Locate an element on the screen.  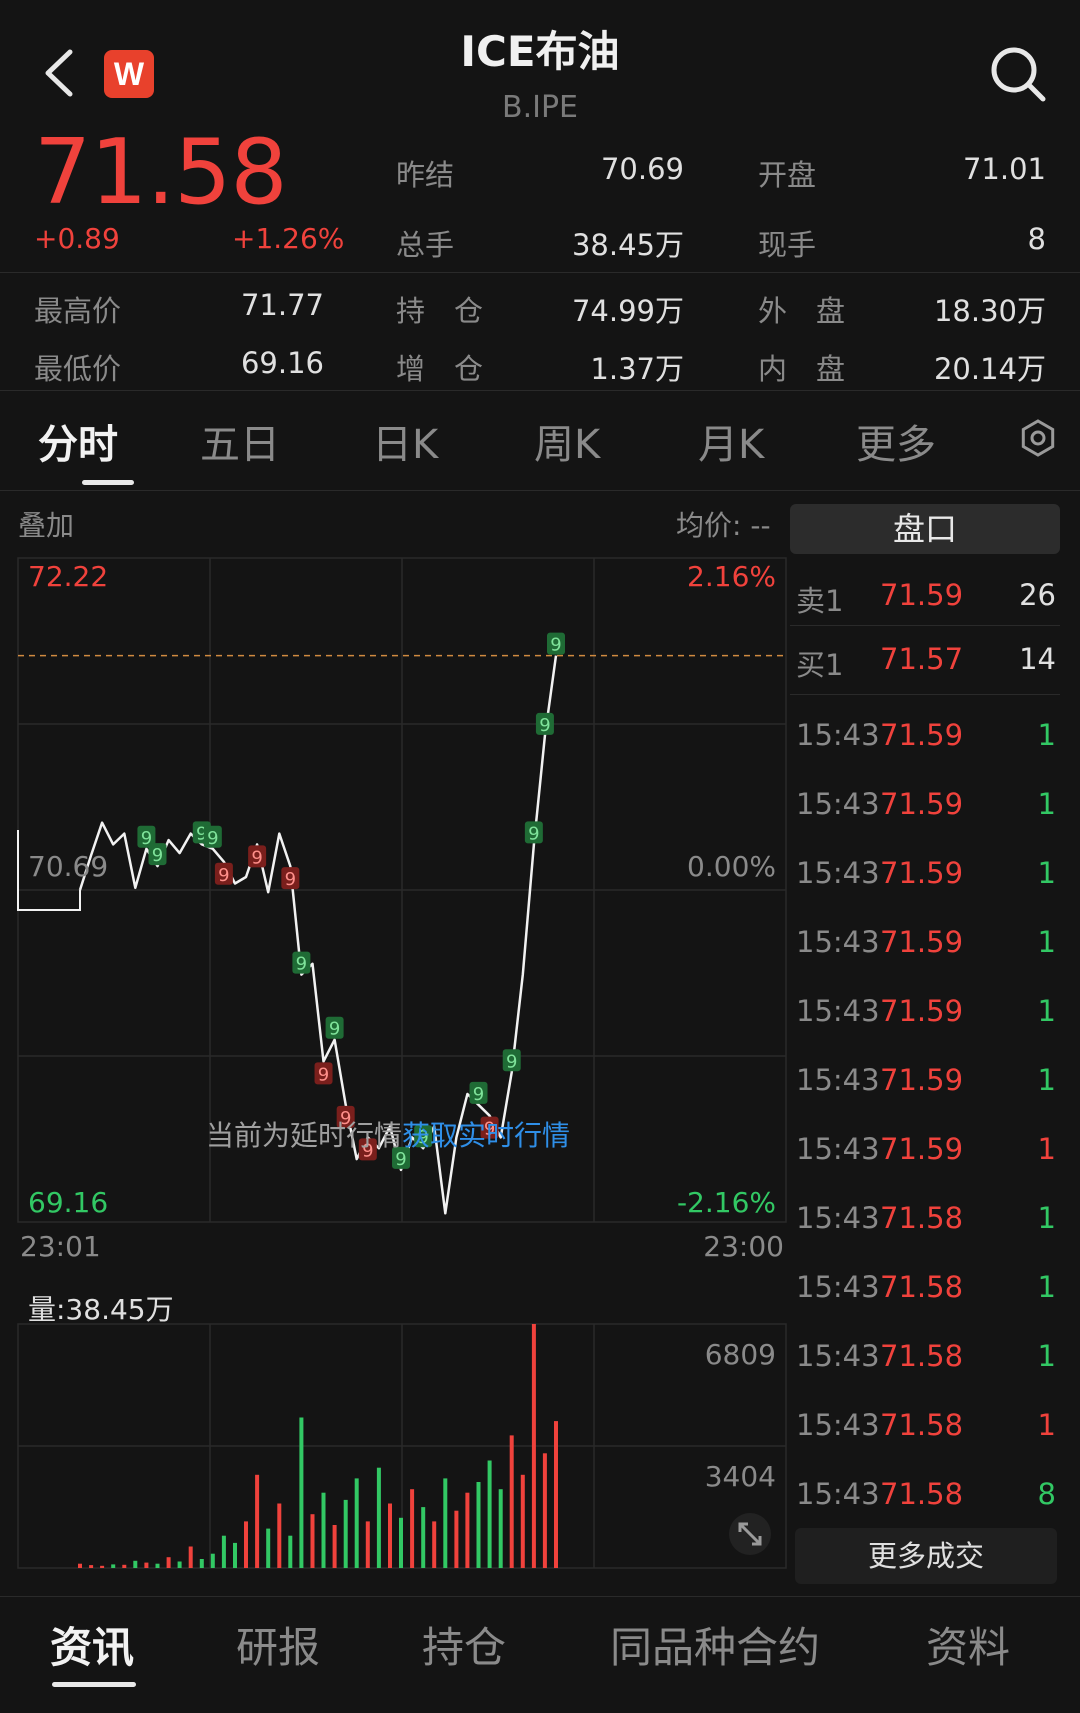
stat-label: 现手 is located at coordinates (787, 245).